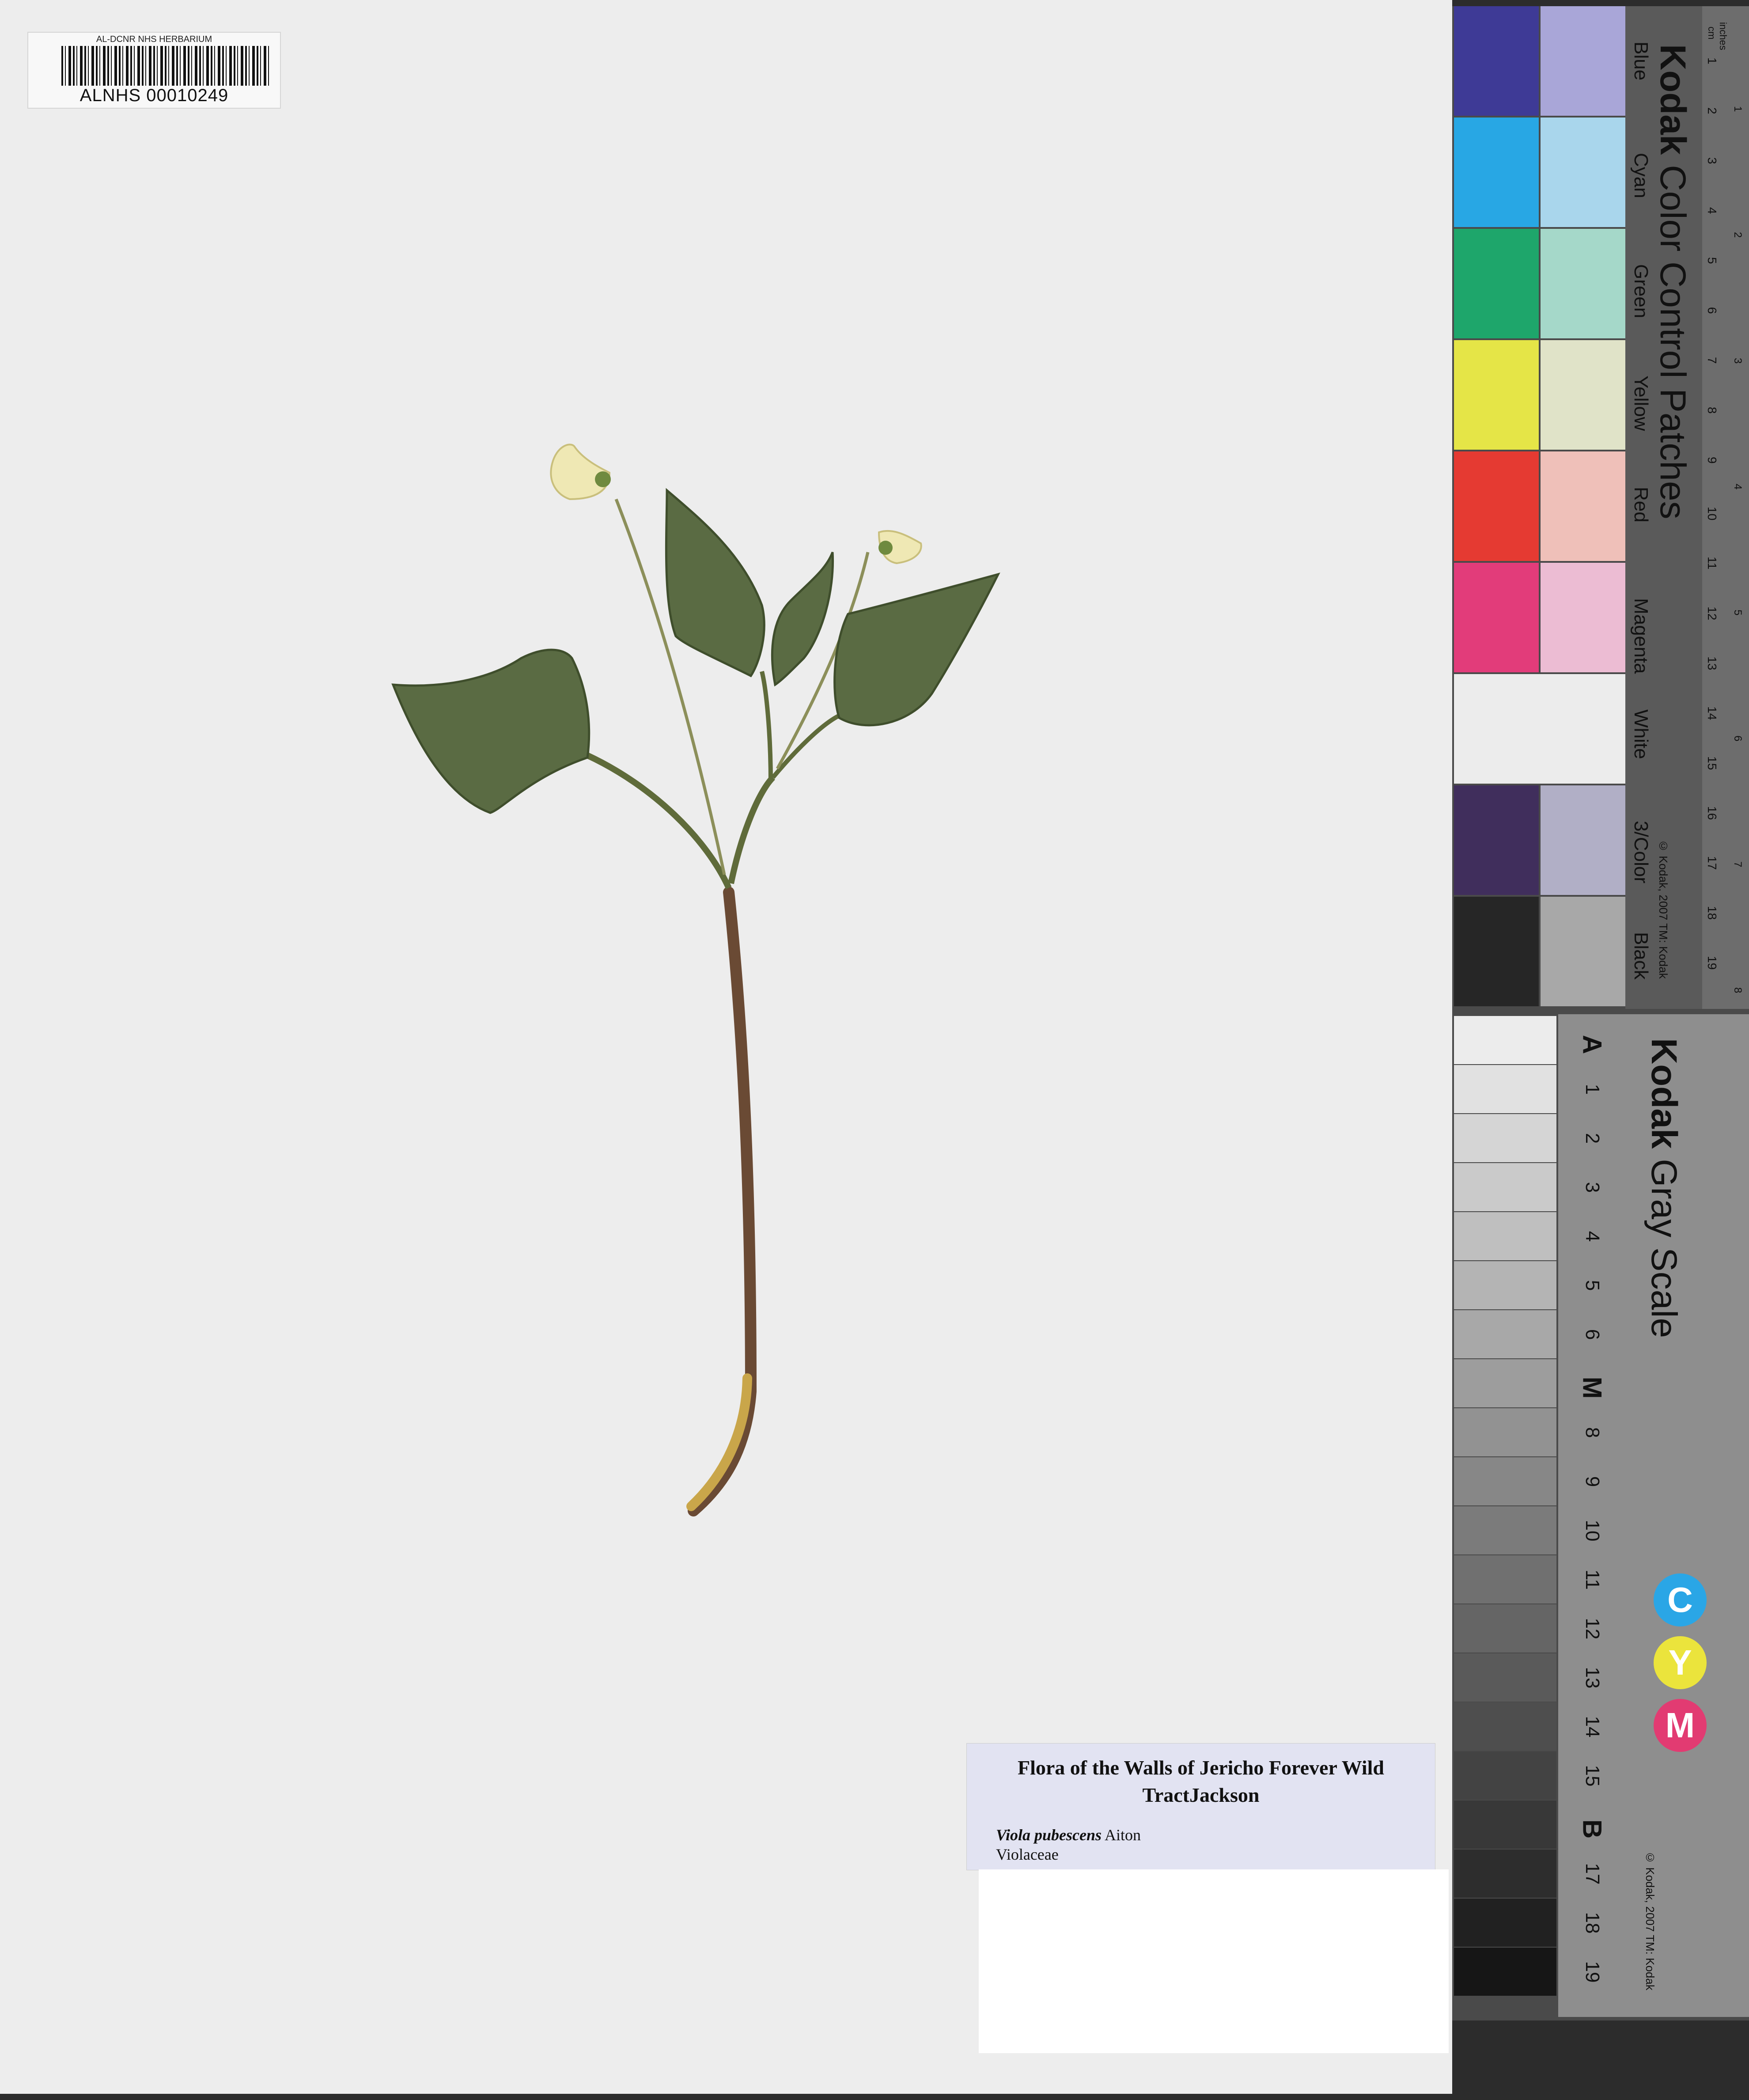 The width and height of the screenshot is (1749, 2100). What do you see at coordinates (1641, 403) in the screenshot?
I see `patch-name: Yellow` at bounding box center [1641, 403].